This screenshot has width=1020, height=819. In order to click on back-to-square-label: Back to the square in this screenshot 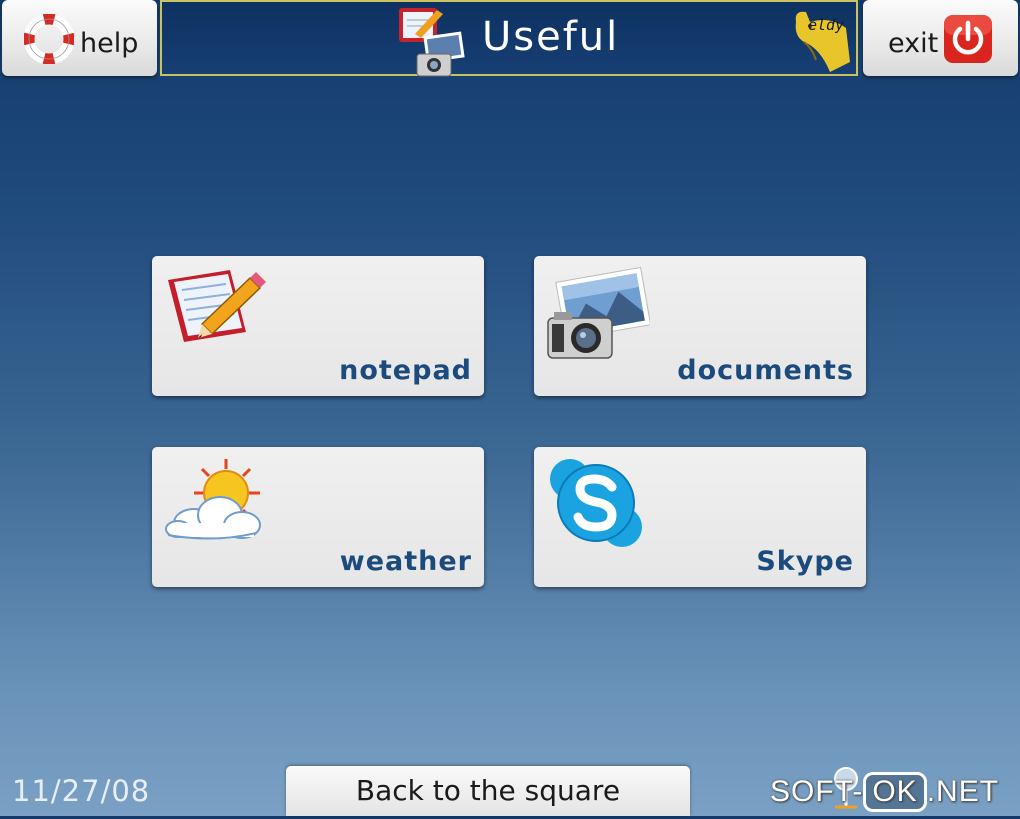, I will do `click(488, 790)`.